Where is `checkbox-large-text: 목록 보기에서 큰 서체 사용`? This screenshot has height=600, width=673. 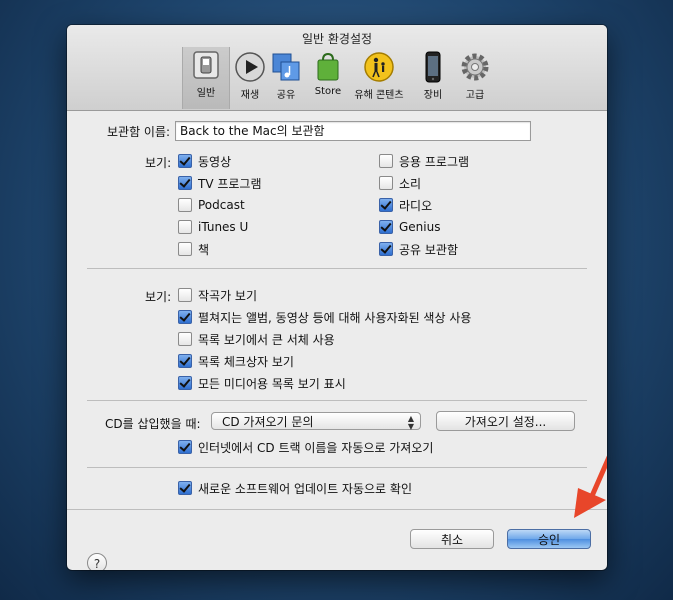 checkbox-large-text: 목록 보기에서 큰 서체 사용 is located at coordinates (256, 339).